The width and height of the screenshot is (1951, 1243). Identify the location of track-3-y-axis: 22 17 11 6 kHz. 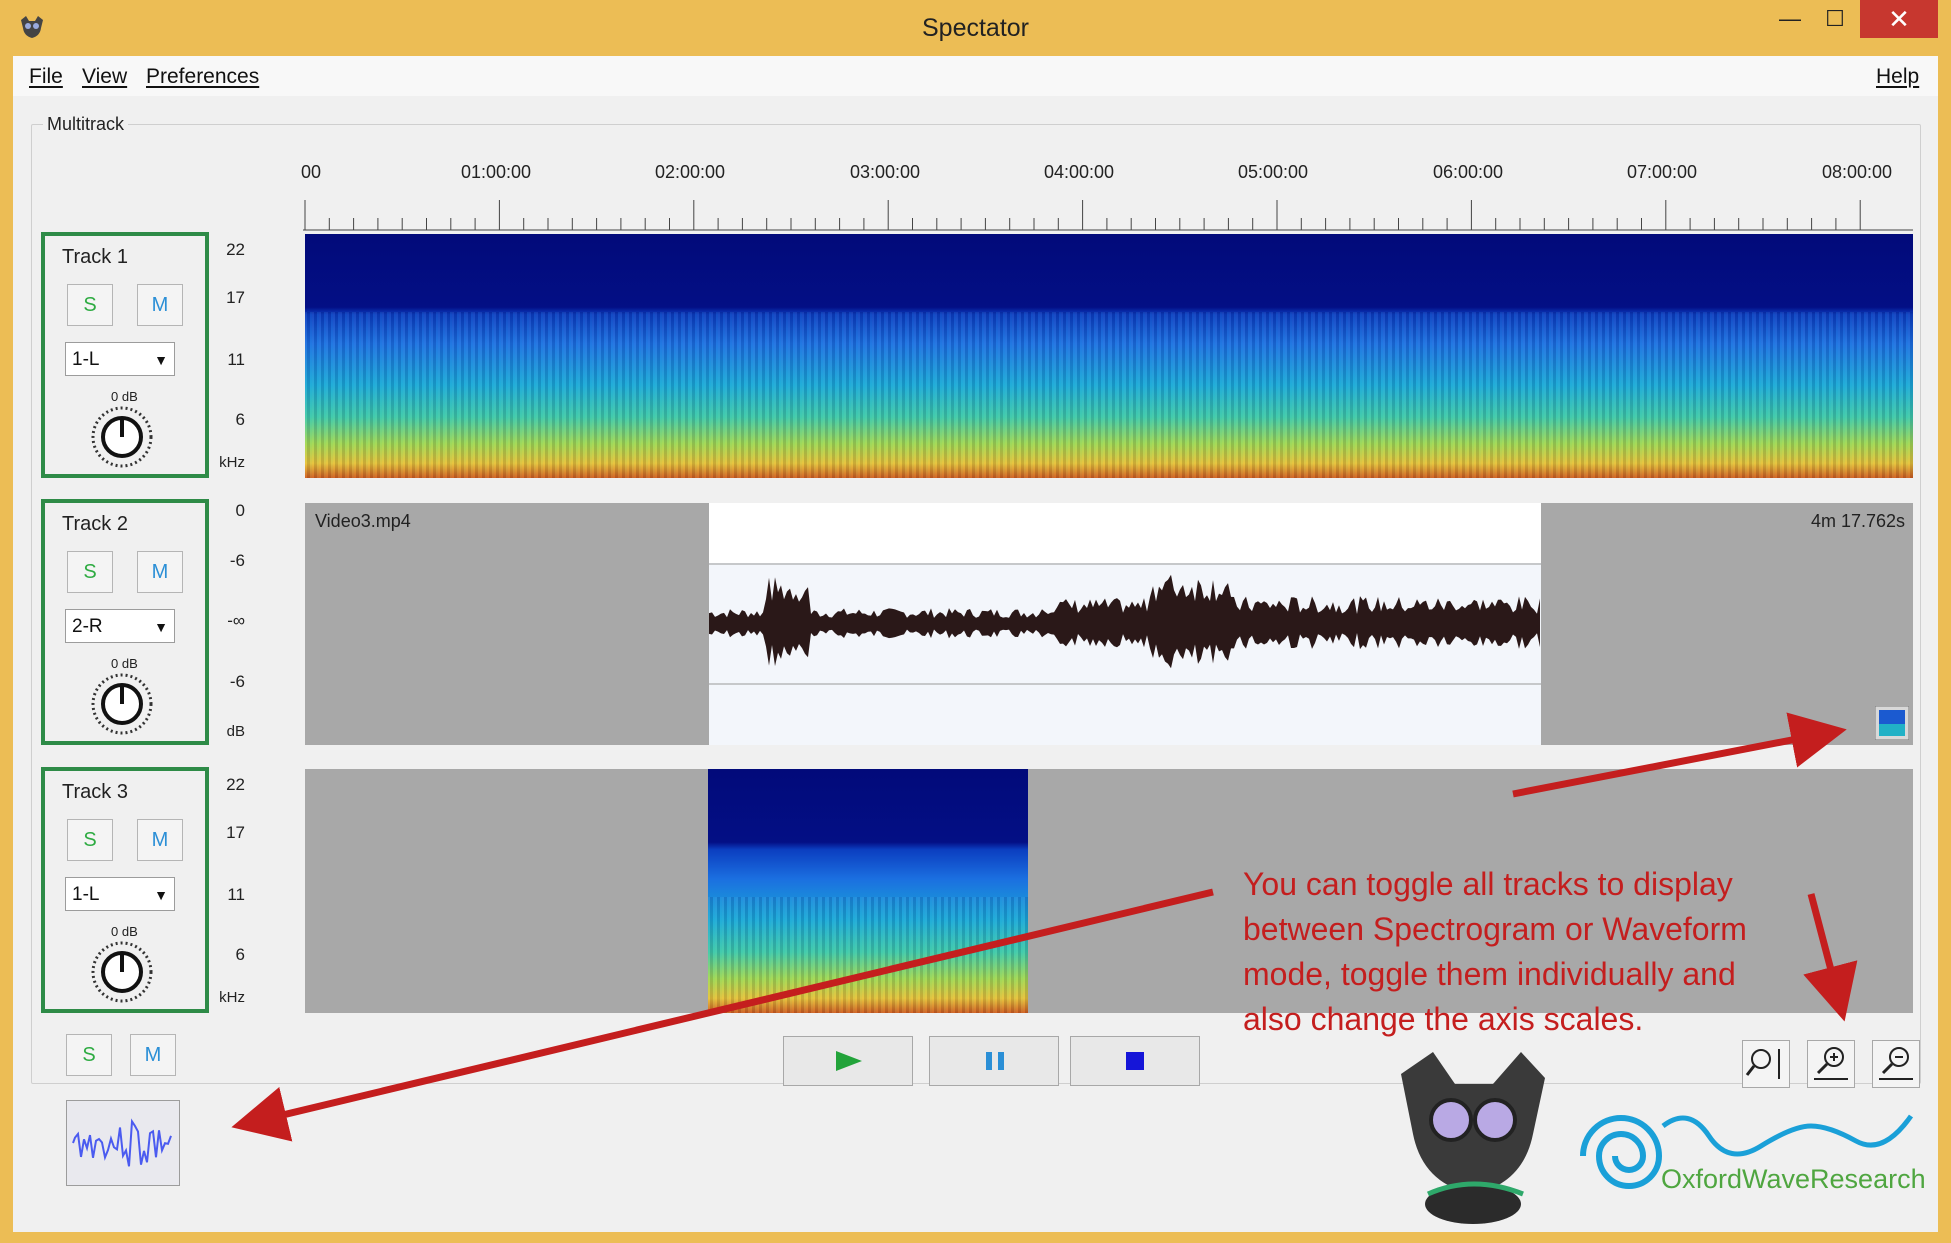
(225, 890).